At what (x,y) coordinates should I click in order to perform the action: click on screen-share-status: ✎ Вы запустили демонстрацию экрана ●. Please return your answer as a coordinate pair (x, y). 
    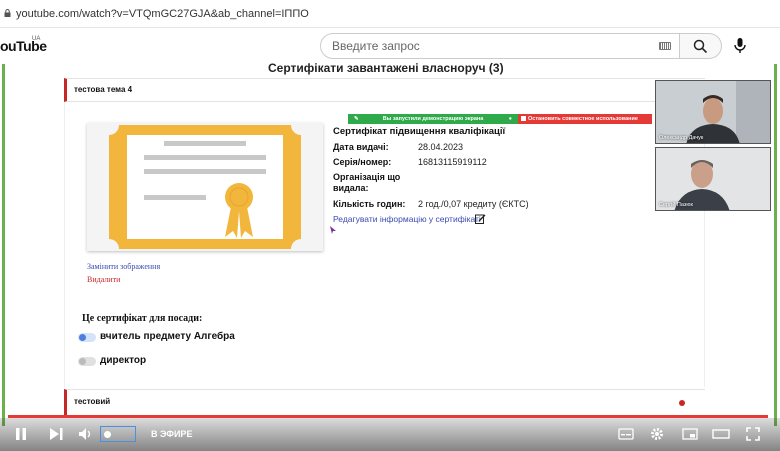
    Looking at the image, I should click on (433, 119).